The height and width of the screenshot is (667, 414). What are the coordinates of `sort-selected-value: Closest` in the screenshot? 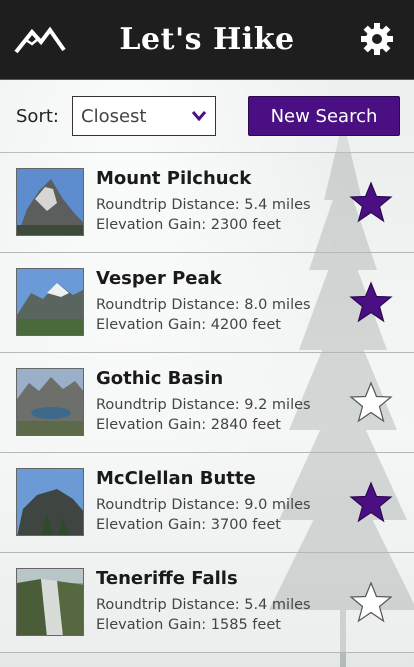 It's located at (114, 116).